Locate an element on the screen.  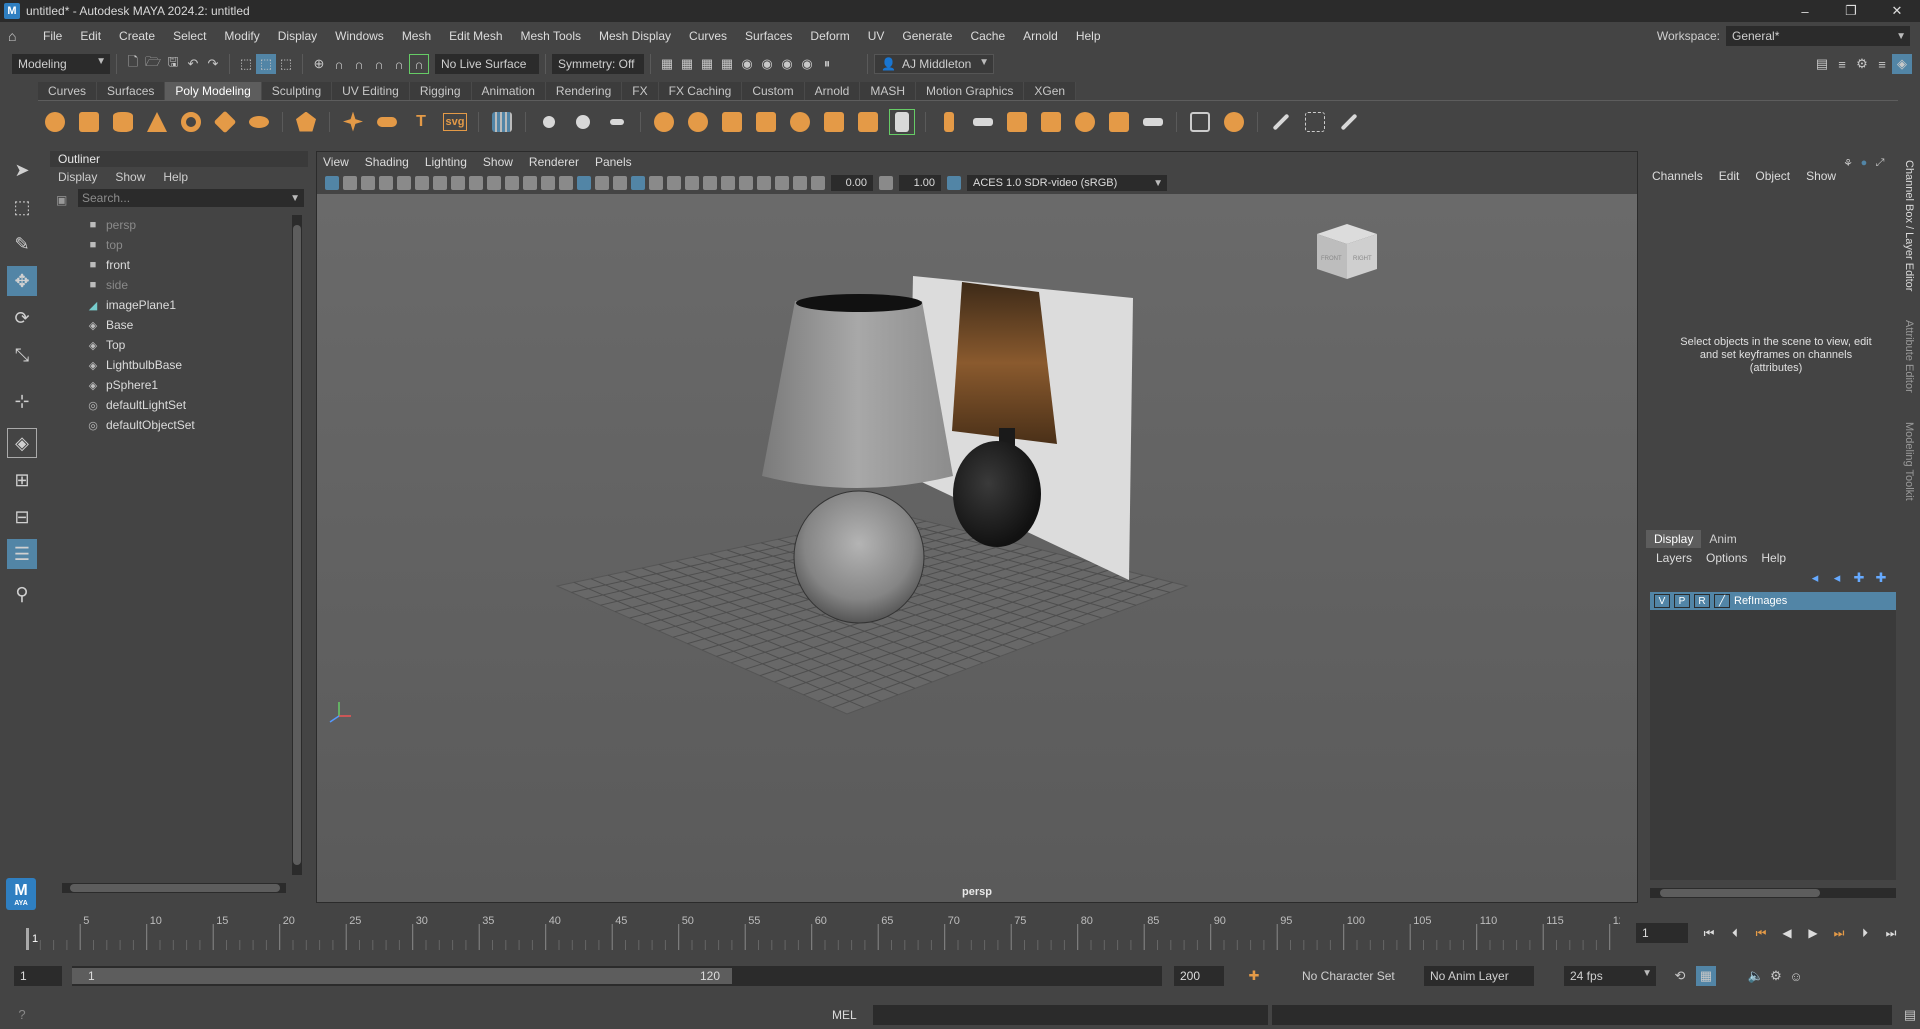
extrude-icon is located at coordinates (949, 122).